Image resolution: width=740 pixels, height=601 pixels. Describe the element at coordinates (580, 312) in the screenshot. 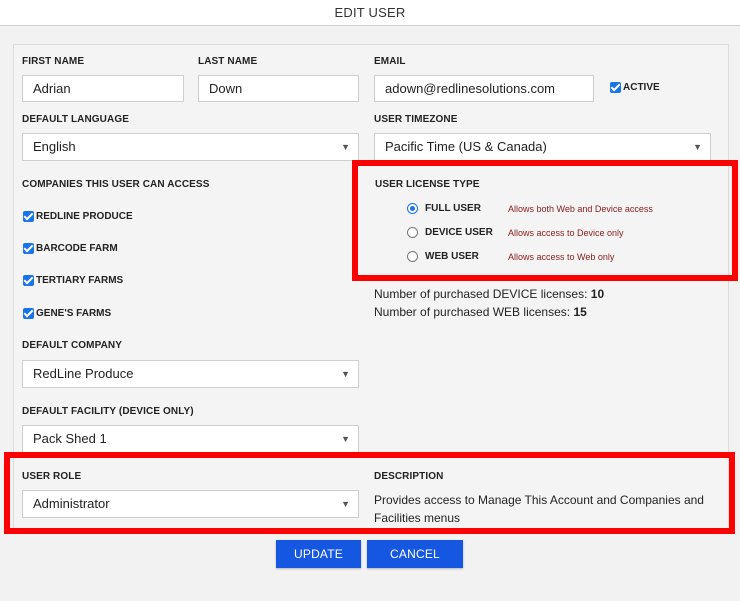

I see `web-licenses-count: 15` at that location.